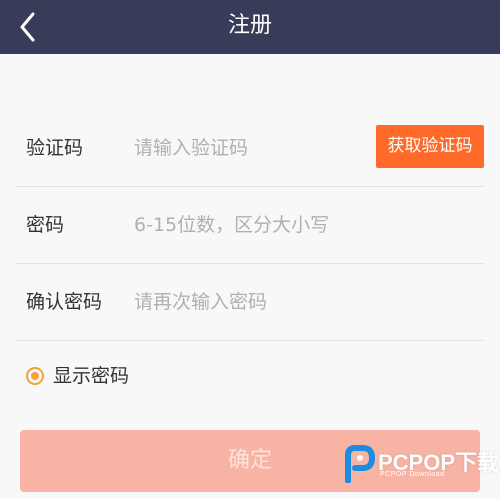 Image resolution: width=500 pixels, height=499 pixels. I want to click on app-header: 注册, so click(250, 27).